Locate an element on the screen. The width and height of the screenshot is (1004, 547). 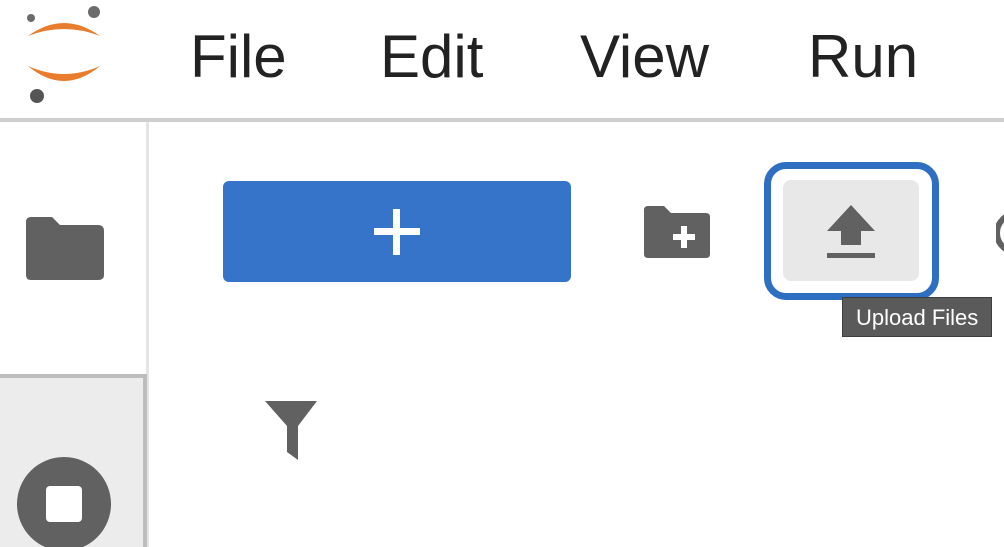
new-folder-button is located at coordinates (678, 233).